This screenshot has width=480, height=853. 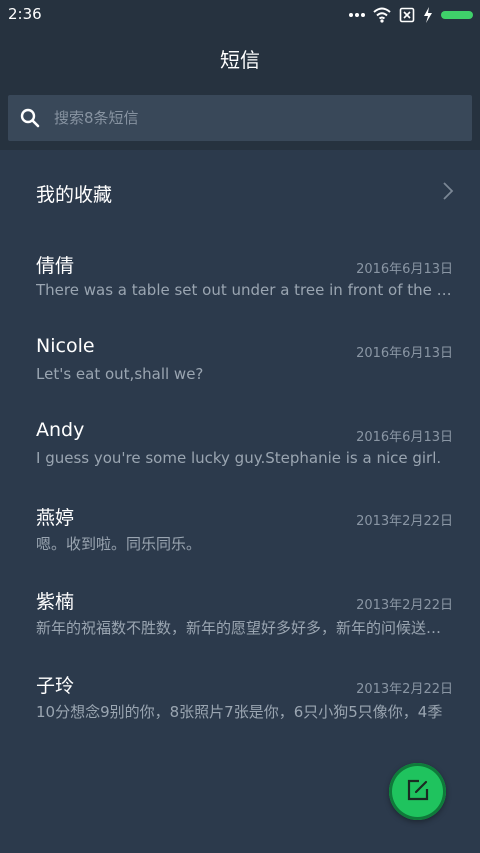 I want to click on search-area, so click(x=240, y=118).